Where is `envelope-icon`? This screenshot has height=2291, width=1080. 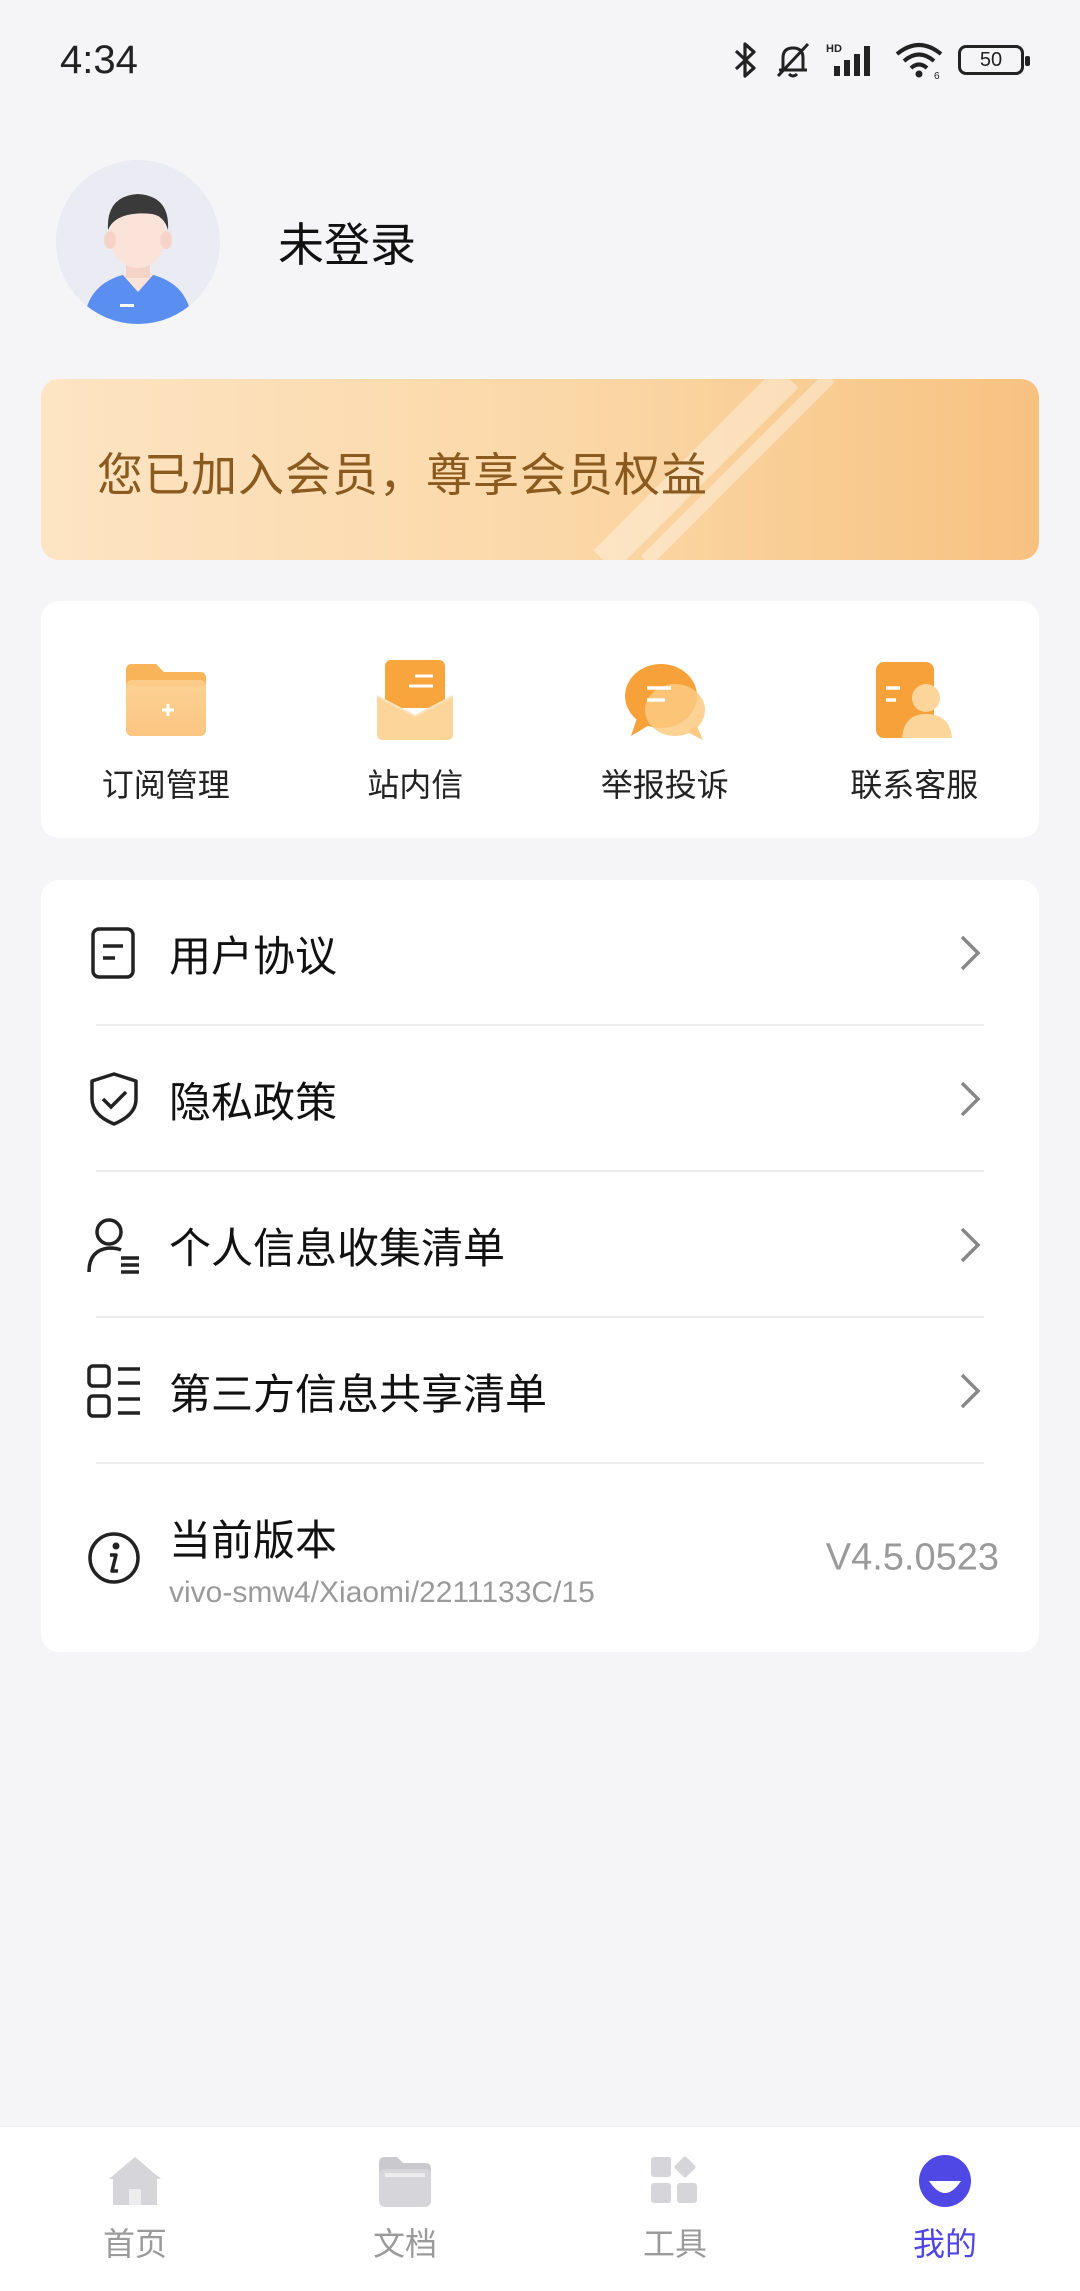
envelope-icon is located at coordinates (415, 700).